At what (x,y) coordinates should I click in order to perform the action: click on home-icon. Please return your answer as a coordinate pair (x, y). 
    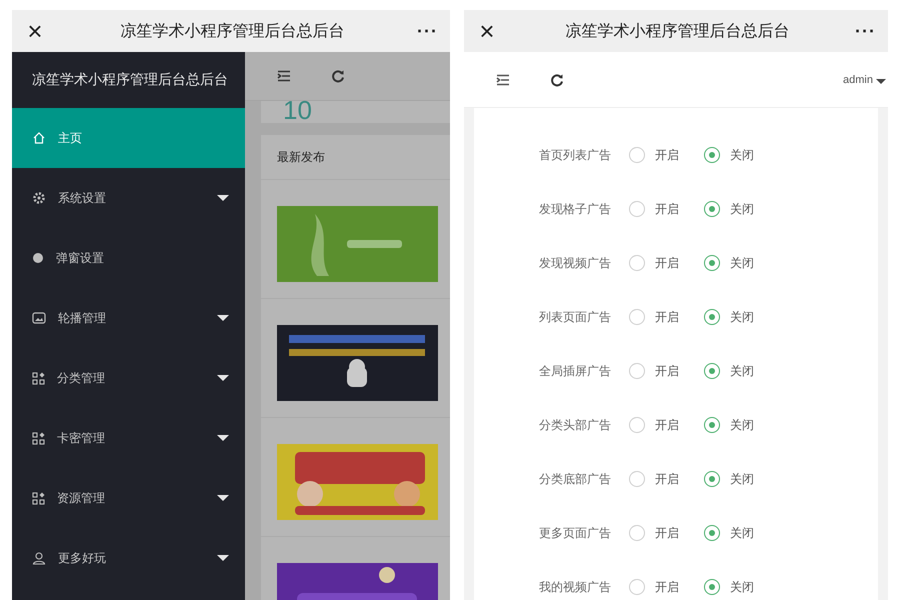
    Looking at the image, I should click on (39, 138).